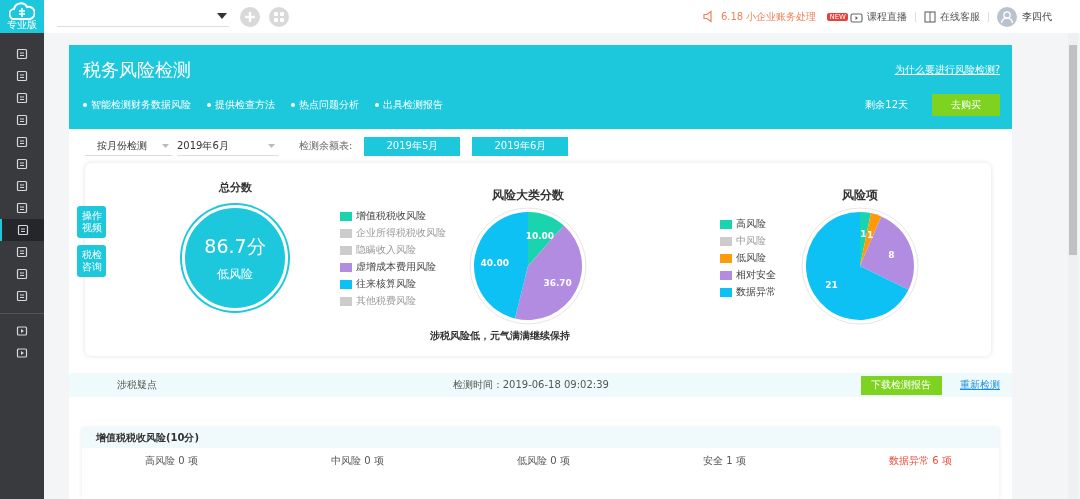 This screenshot has width=1080, height=499. Describe the element at coordinates (725, 461) in the screenshot. I see `stat-item: 安全 1 项` at that location.